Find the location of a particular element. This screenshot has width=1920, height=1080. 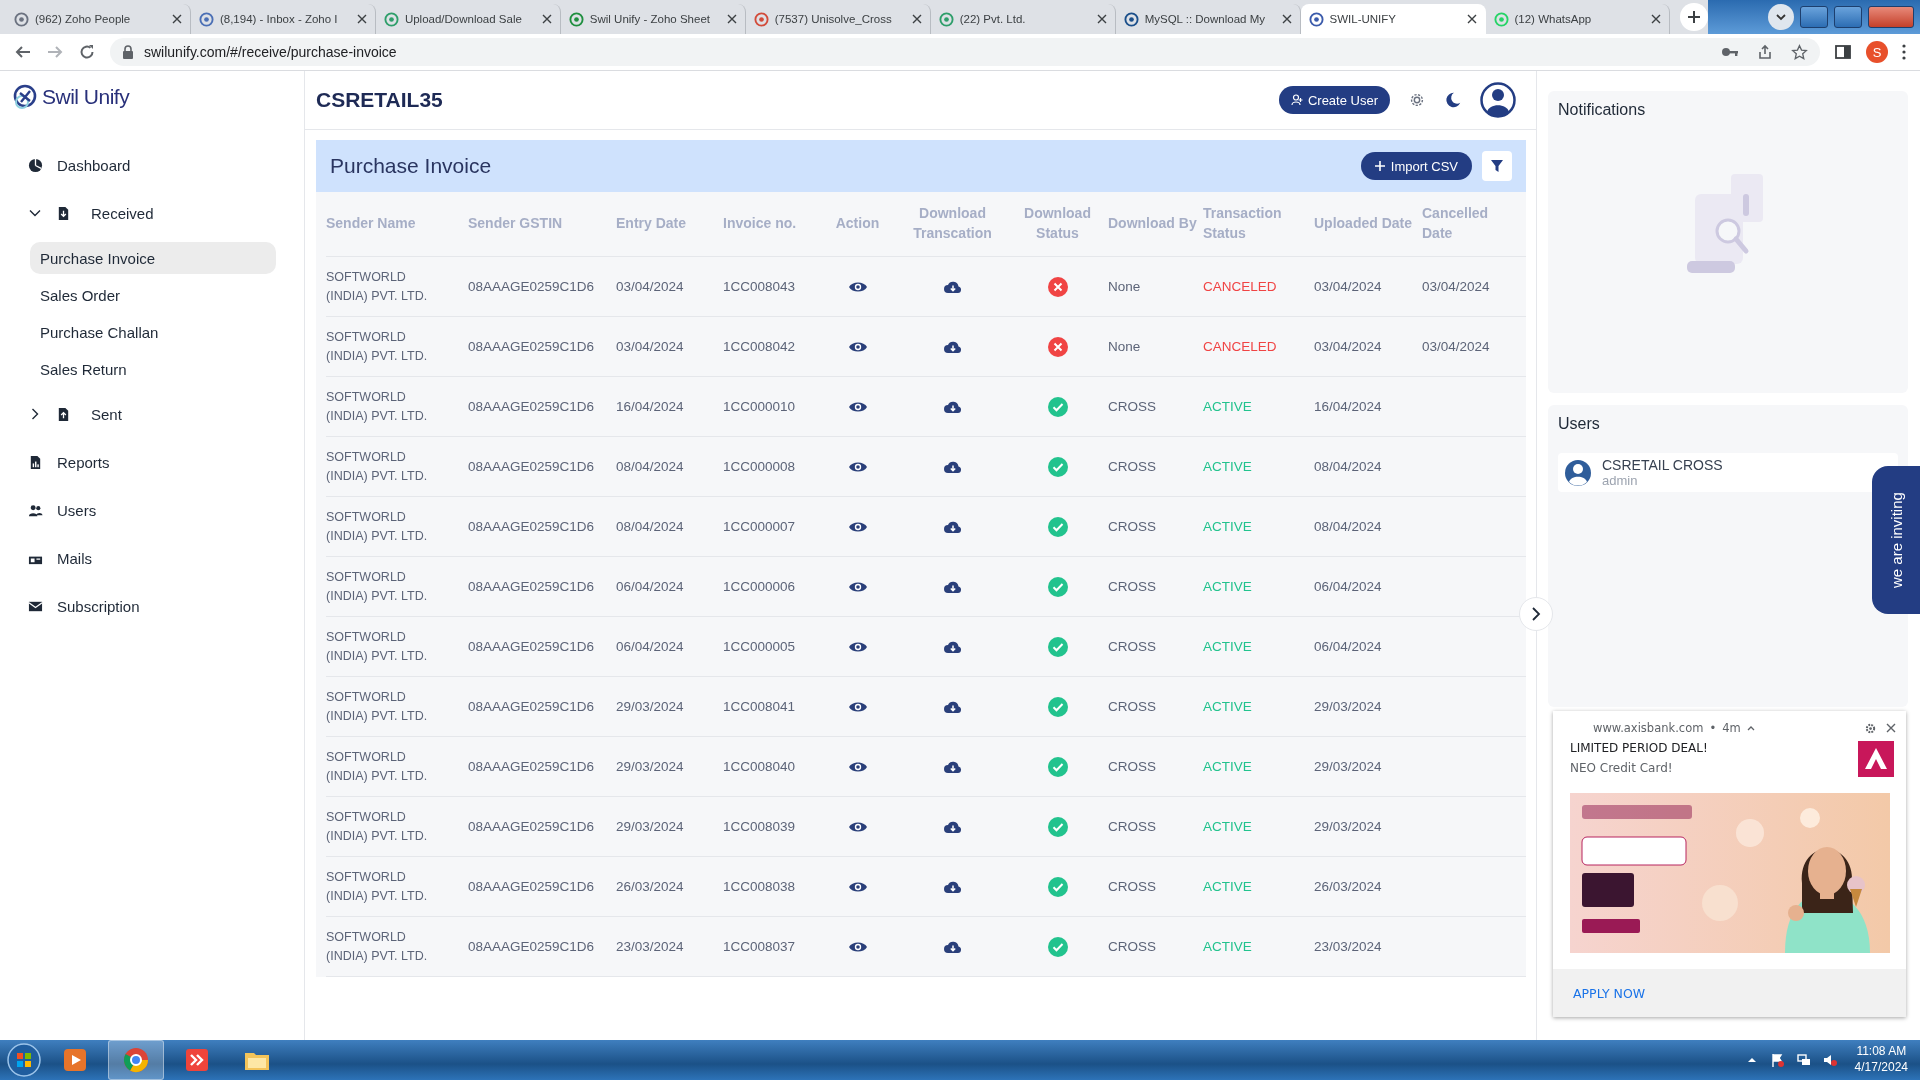

caret-icon is located at coordinates (1750, 728).